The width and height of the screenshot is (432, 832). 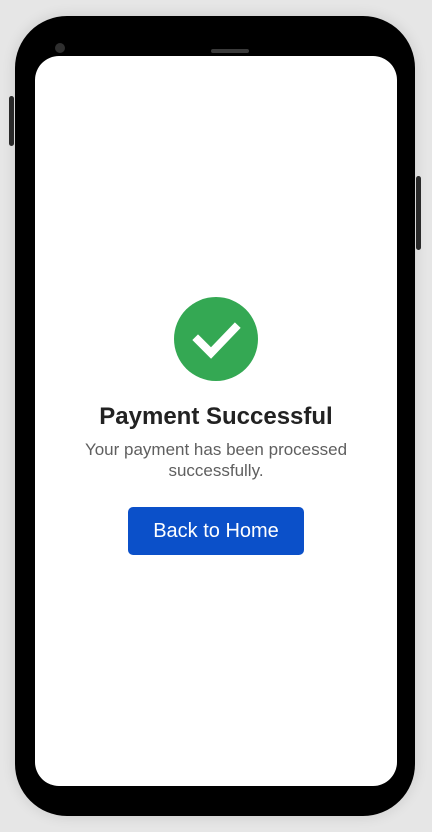 What do you see at coordinates (11, 121) in the screenshot?
I see `phone-side-button` at bounding box center [11, 121].